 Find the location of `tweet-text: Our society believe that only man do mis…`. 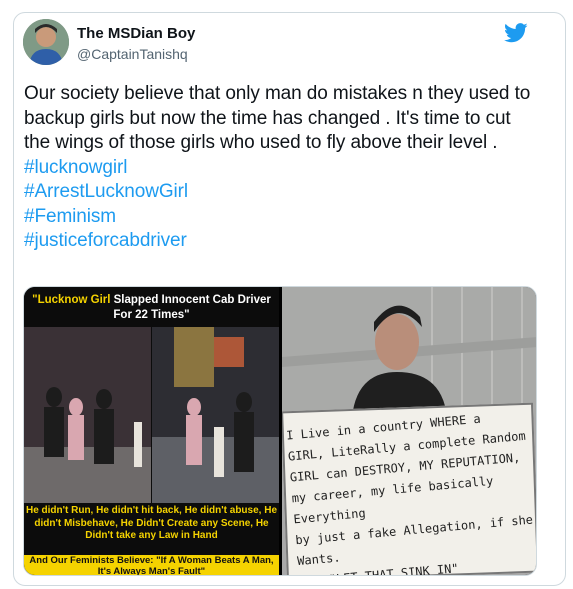

tweet-text: Our society believe that only man do mis… is located at coordinates (277, 118).